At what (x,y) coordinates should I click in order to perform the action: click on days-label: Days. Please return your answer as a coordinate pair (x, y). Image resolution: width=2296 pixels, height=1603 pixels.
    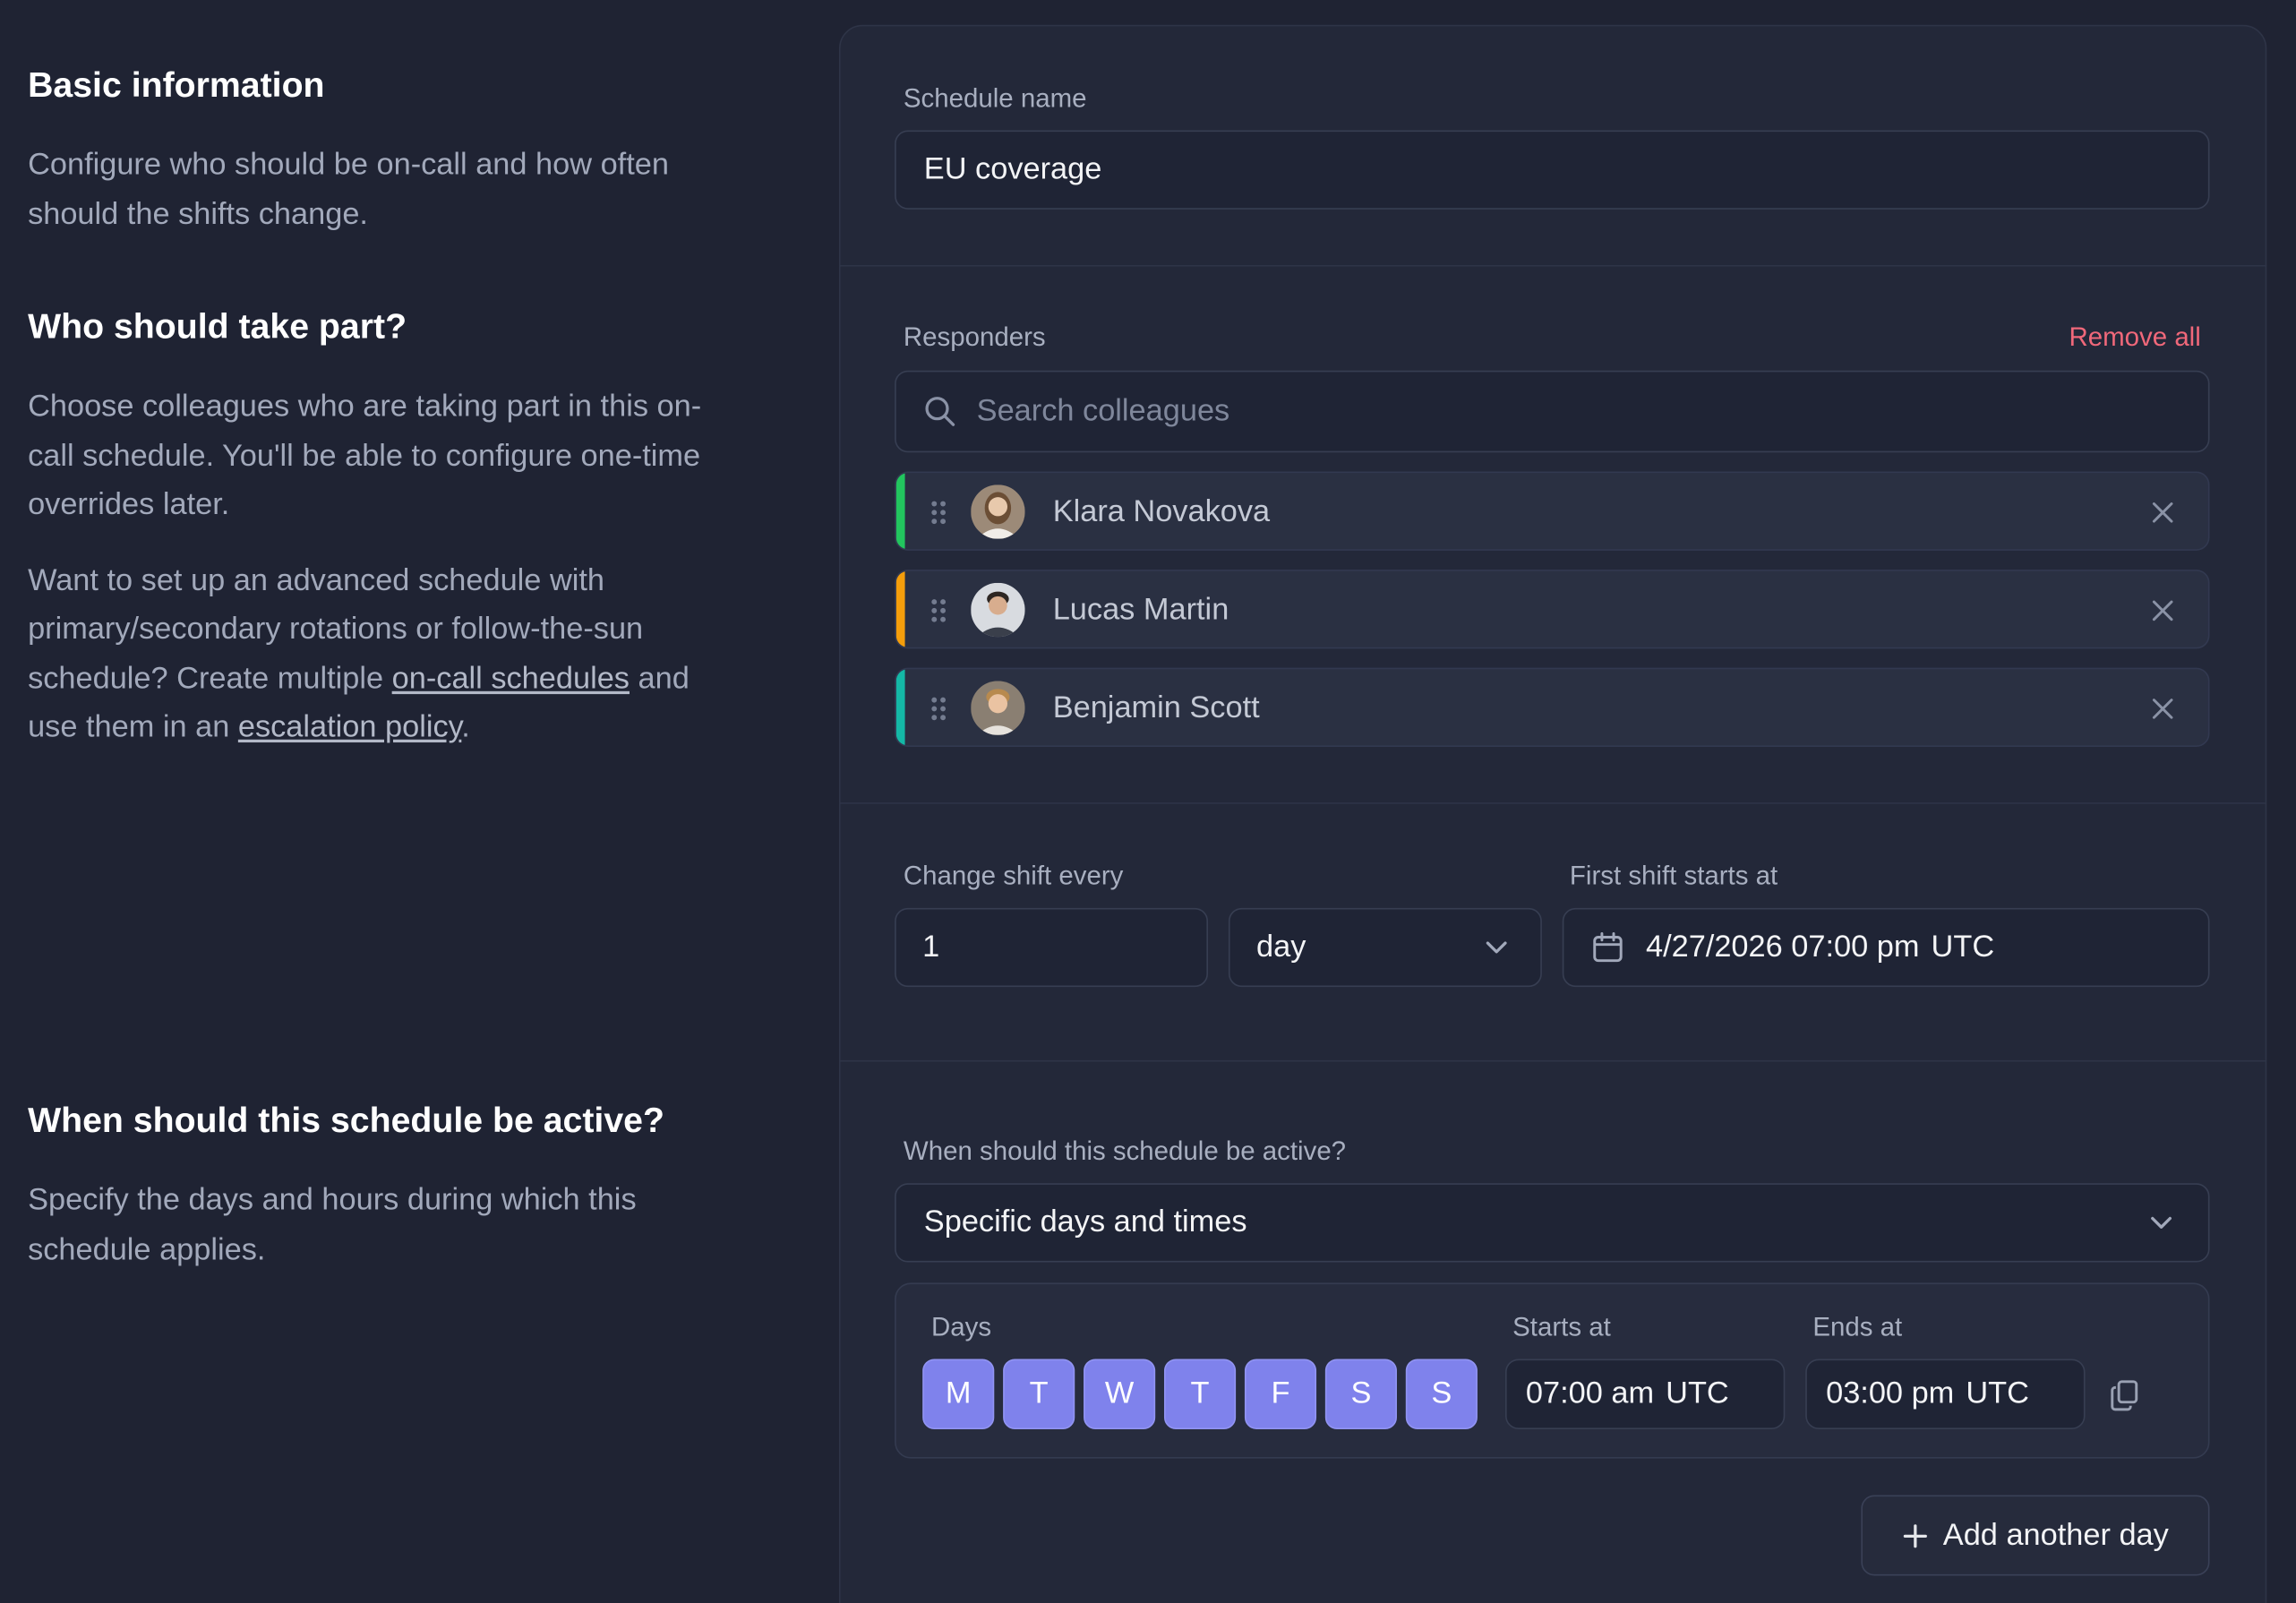
    Looking at the image, I should click on (961, 1327).